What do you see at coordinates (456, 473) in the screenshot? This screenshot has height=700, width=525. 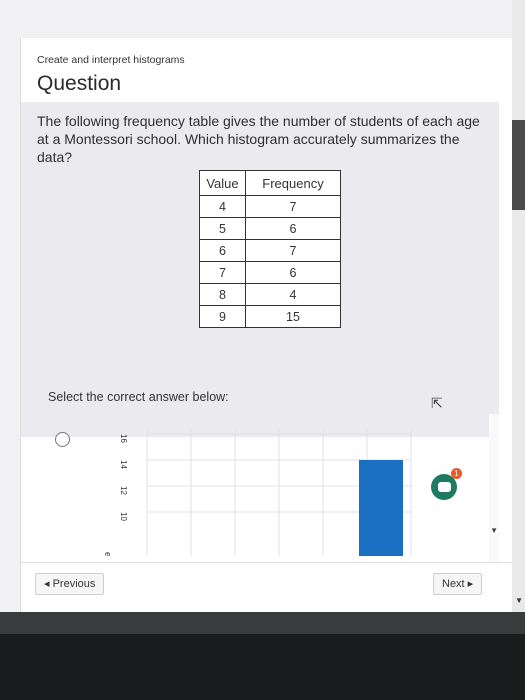 I see `notification-badge: 1` at bounding box center [456, 473].